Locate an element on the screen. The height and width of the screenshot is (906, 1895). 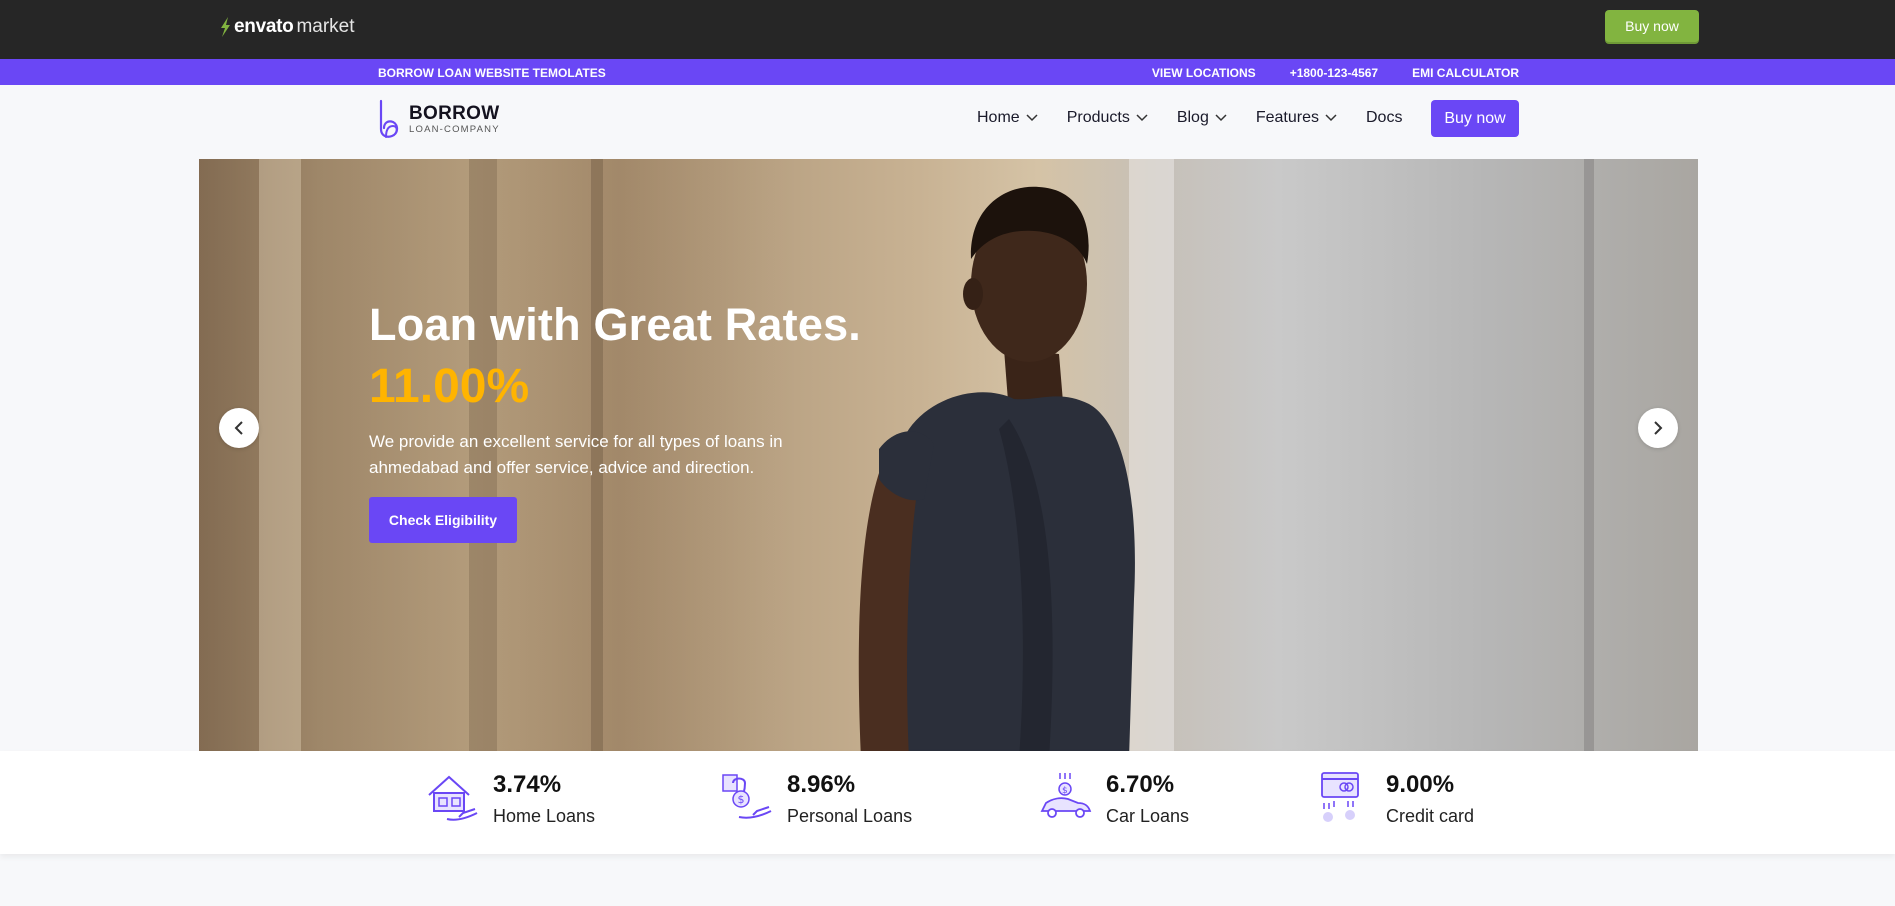
rate-label: Personal Loans is located at coordinates (850, 816).